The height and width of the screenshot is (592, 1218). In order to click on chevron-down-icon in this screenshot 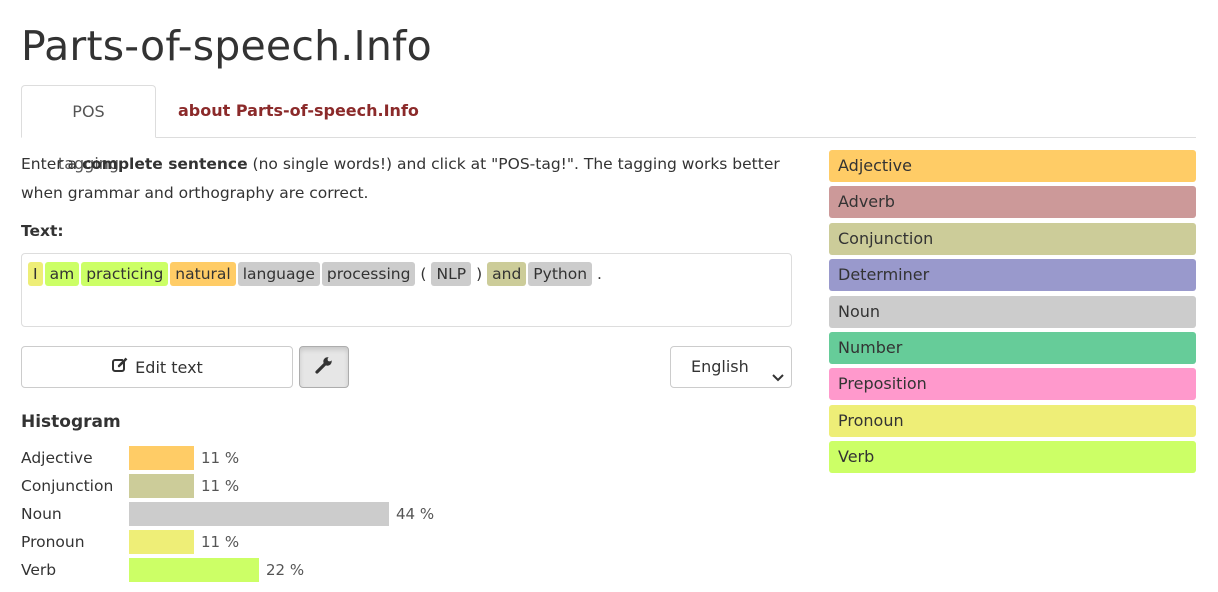, I will do `click(778, 379)`.